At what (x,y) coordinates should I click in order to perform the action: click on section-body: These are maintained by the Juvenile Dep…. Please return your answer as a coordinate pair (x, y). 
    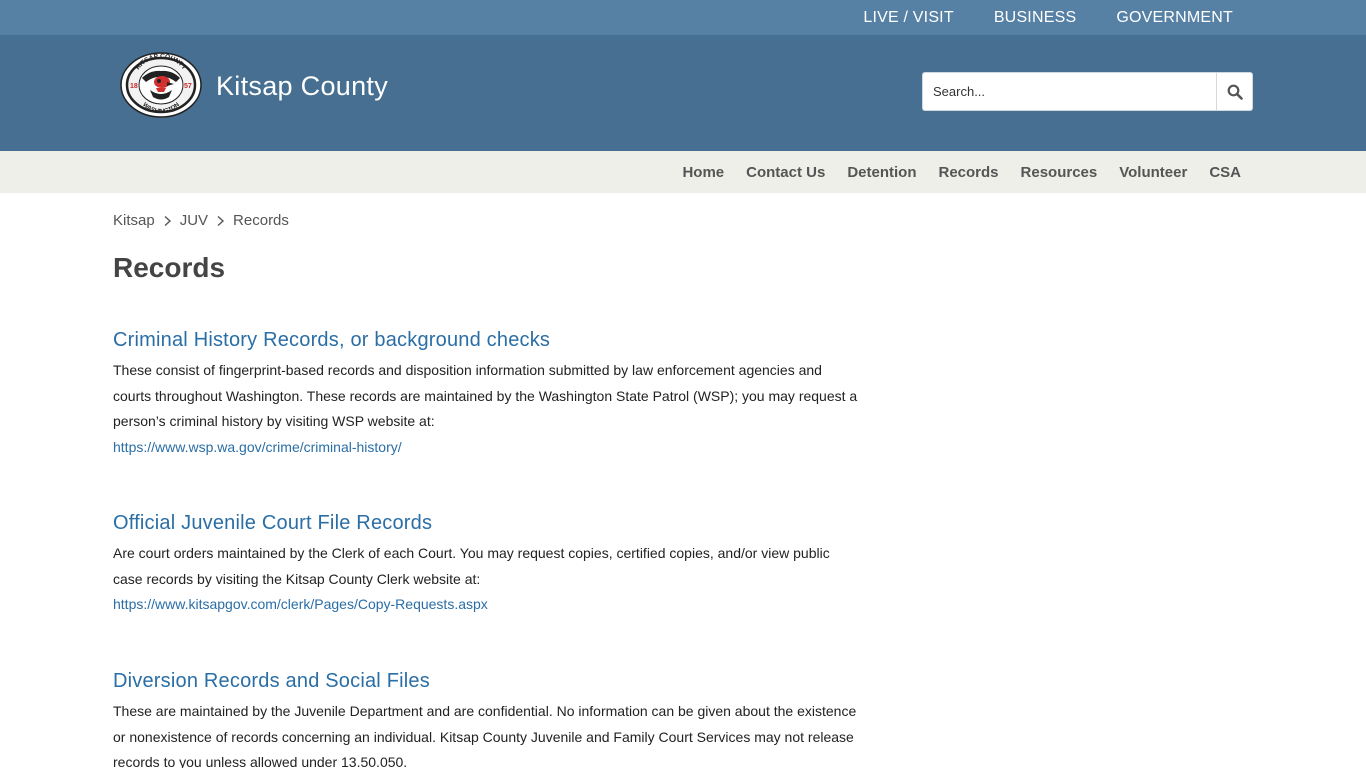
    Looking at the image, I should click on (485, 735).